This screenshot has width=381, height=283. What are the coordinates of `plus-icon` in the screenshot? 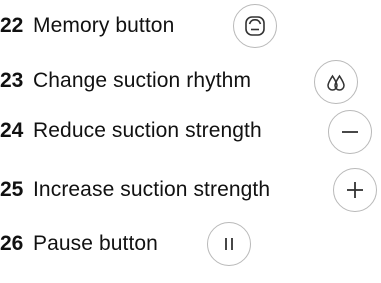 It's located at (355, 190).